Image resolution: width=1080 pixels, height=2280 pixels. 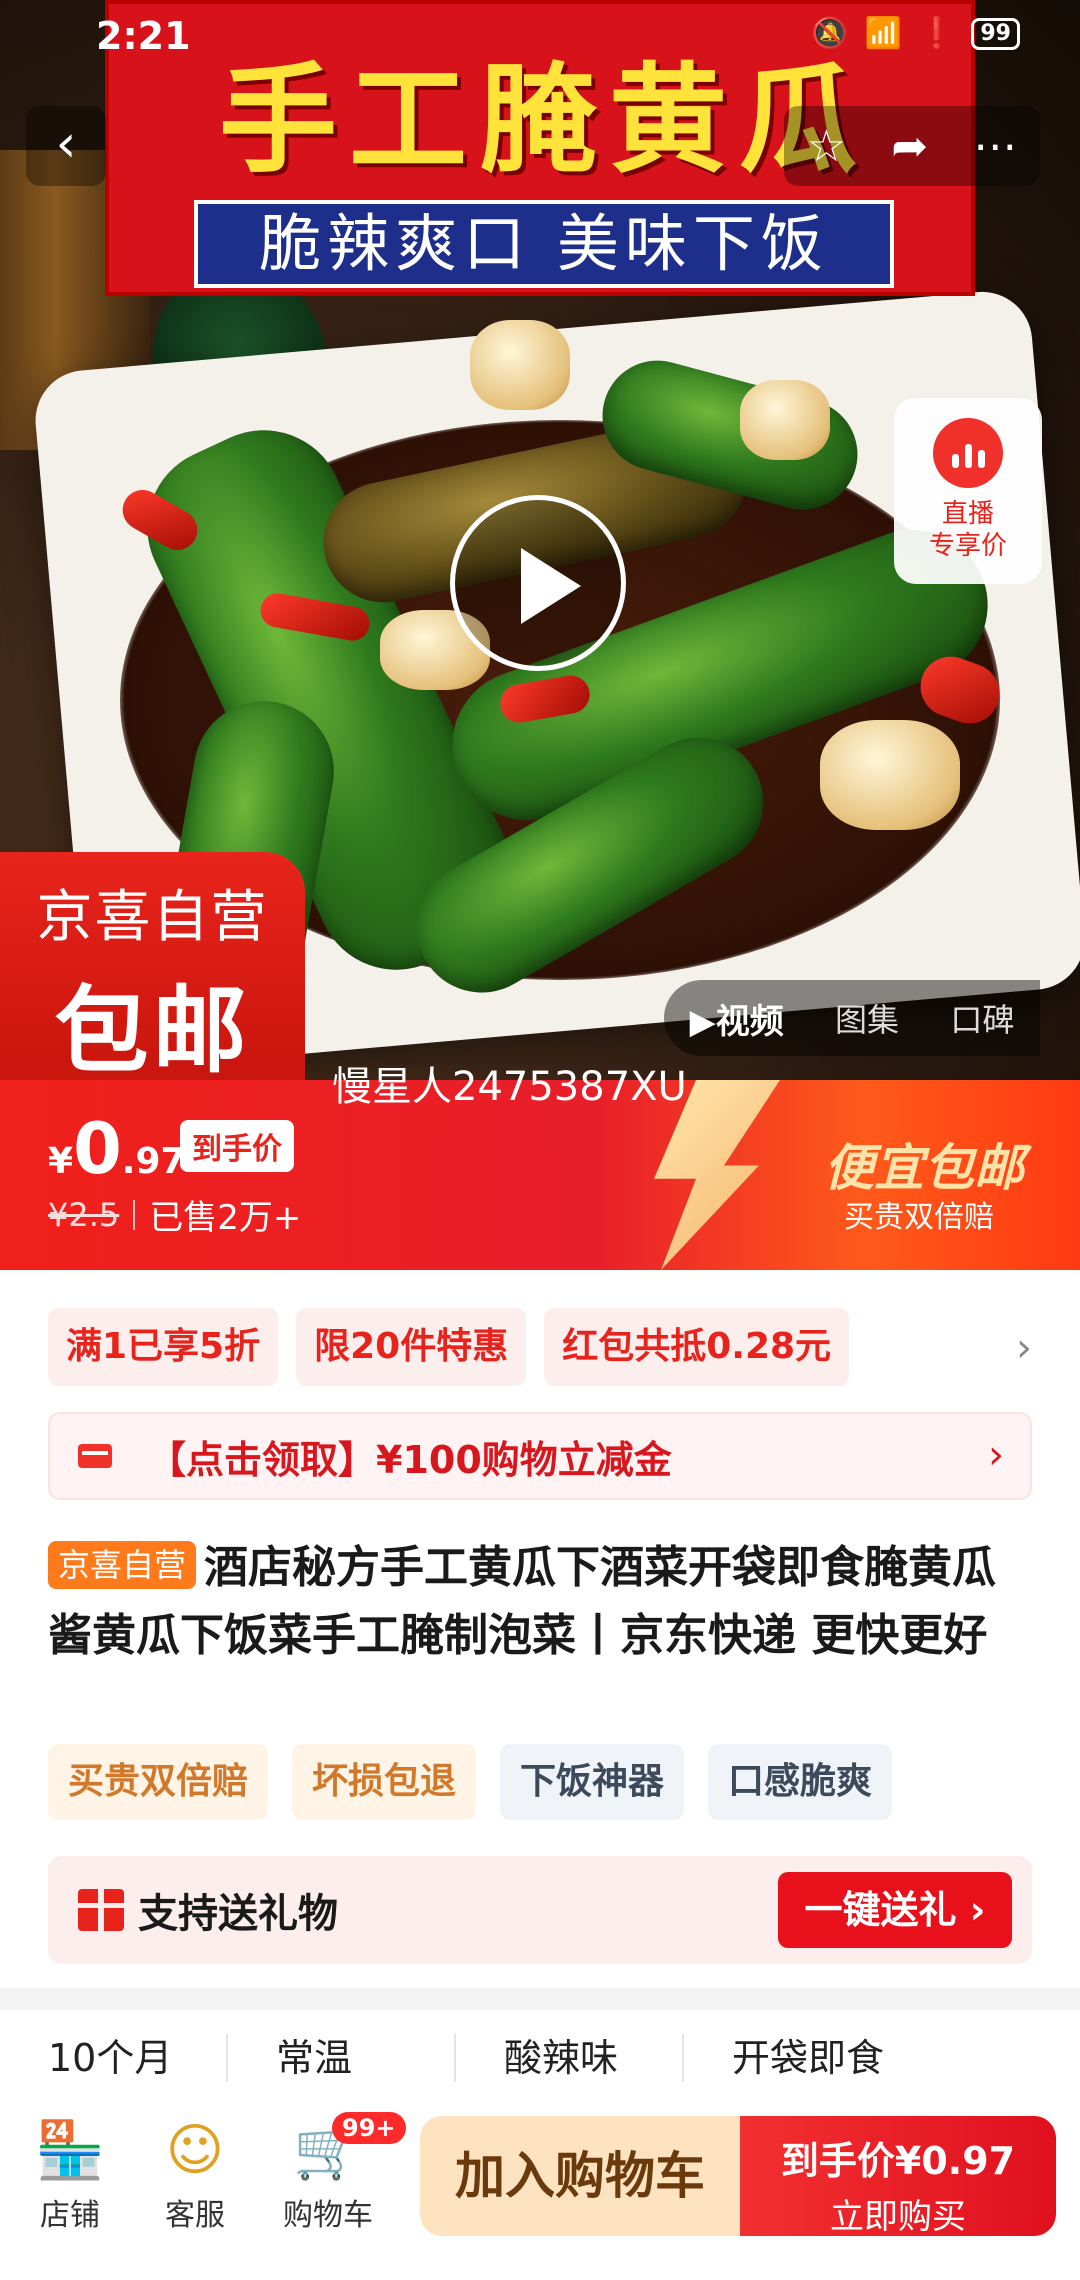 What do you see at coordinates (61, 1161) in the screenshot?
I see `price-currency: ¥` at bounding box center [61, 1161].